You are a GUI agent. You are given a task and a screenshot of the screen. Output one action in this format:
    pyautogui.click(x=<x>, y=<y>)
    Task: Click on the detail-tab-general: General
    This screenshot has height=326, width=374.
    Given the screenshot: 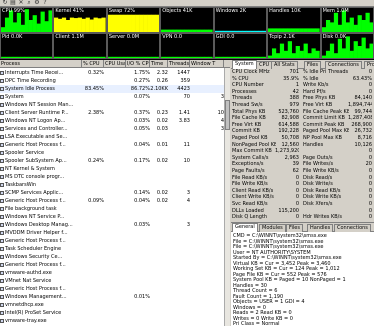 What is the action you would take?
    pyautogui.click(x=245, y=227)
    